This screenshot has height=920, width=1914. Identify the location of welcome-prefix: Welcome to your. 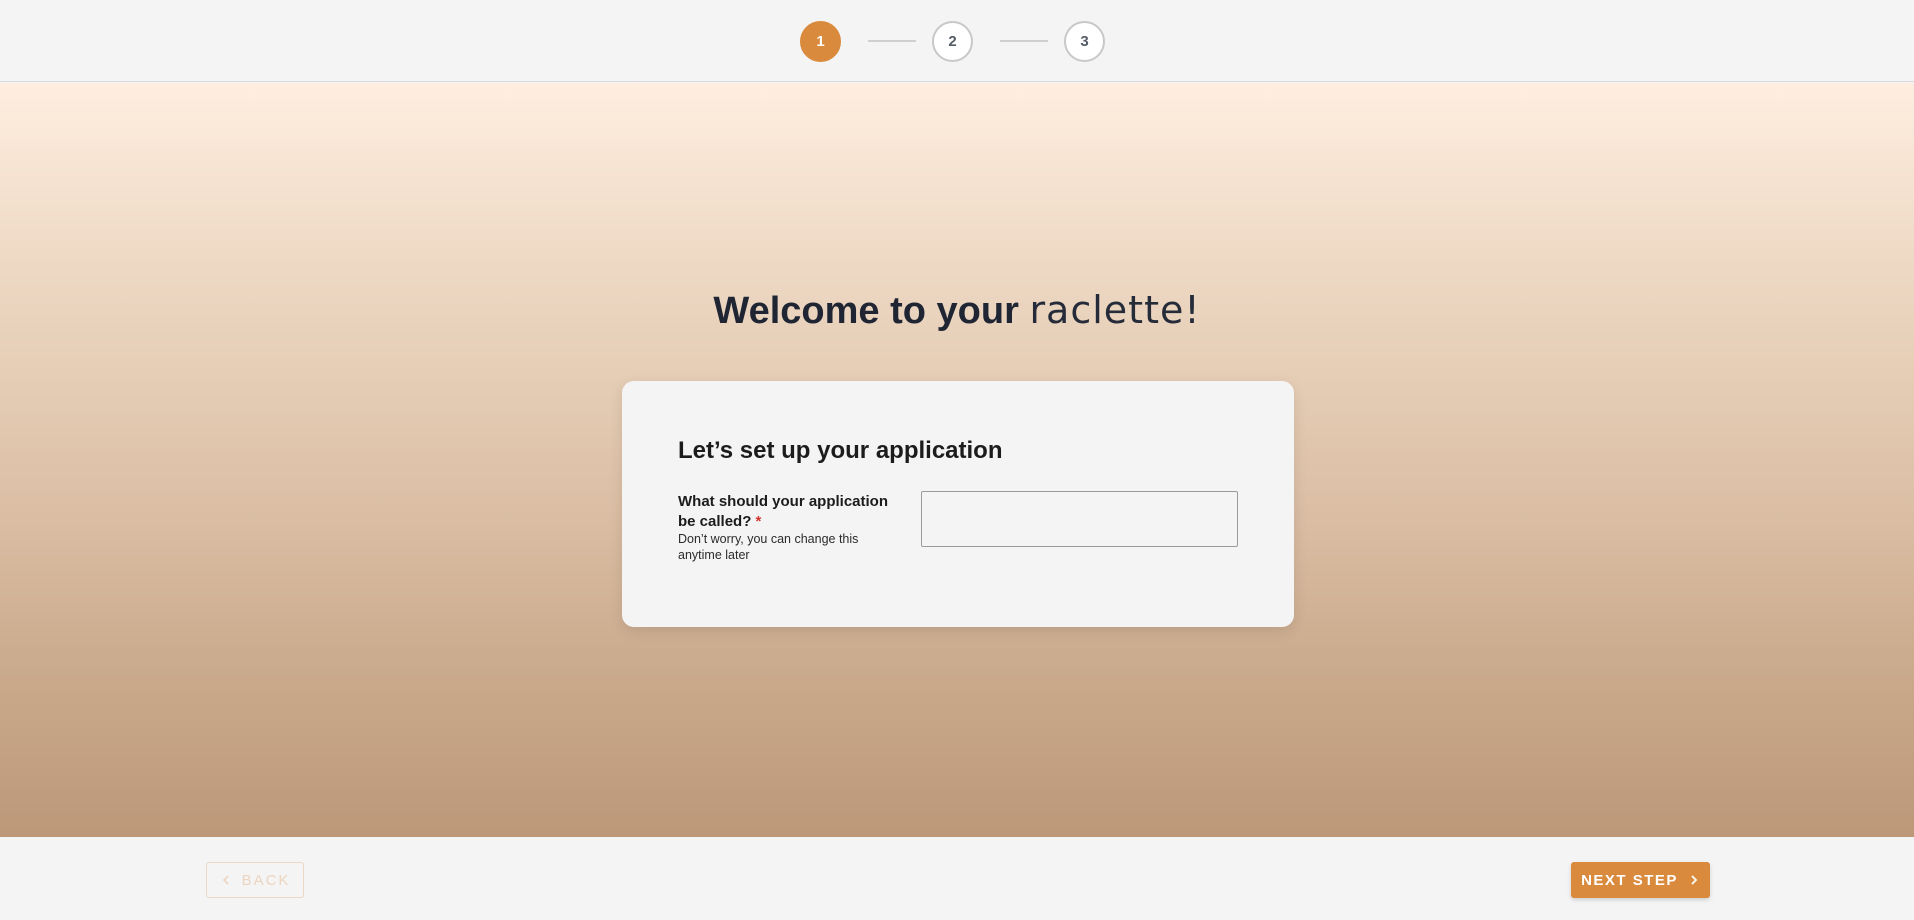
(871, 311).